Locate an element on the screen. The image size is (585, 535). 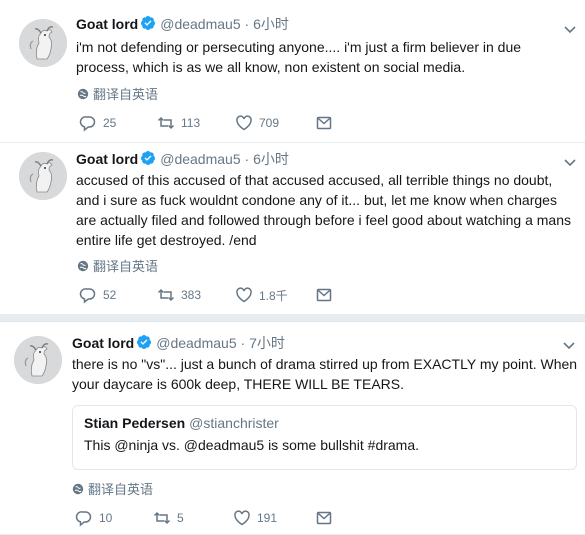
like-count: 709 is located at coordinates (269, 123).